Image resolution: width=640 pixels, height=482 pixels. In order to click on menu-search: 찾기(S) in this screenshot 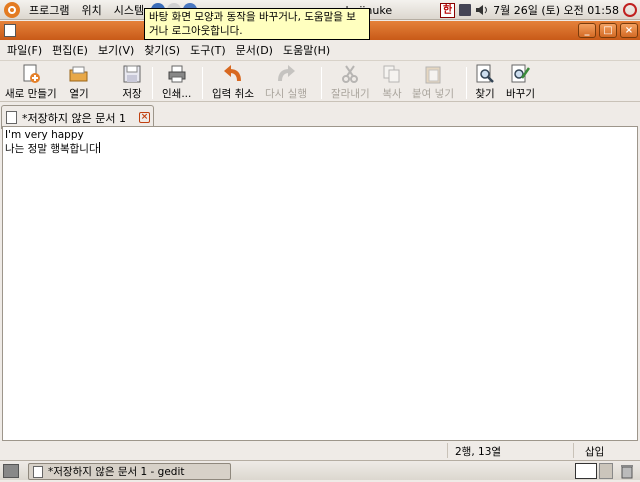, I will do `click(162, 50)`.